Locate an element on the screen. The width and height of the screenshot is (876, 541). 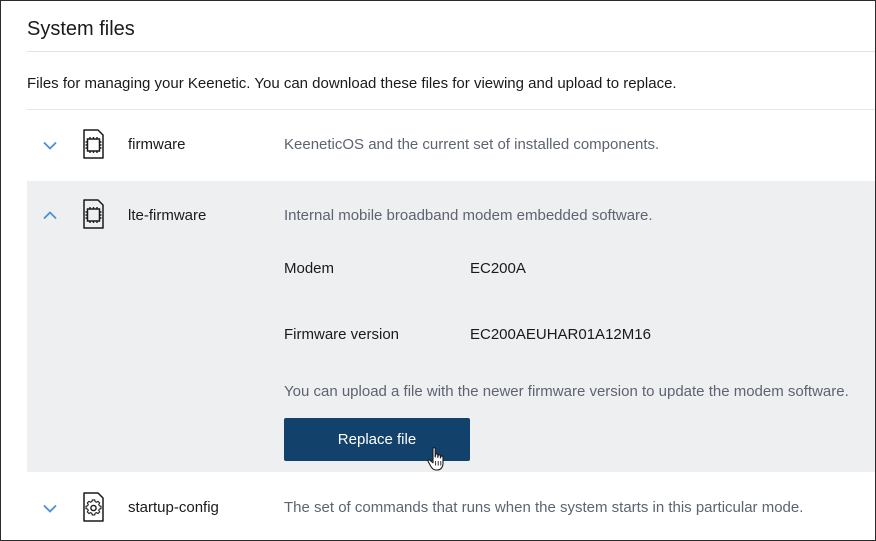
file-name: startup-config is located at coordinates (173, 507).